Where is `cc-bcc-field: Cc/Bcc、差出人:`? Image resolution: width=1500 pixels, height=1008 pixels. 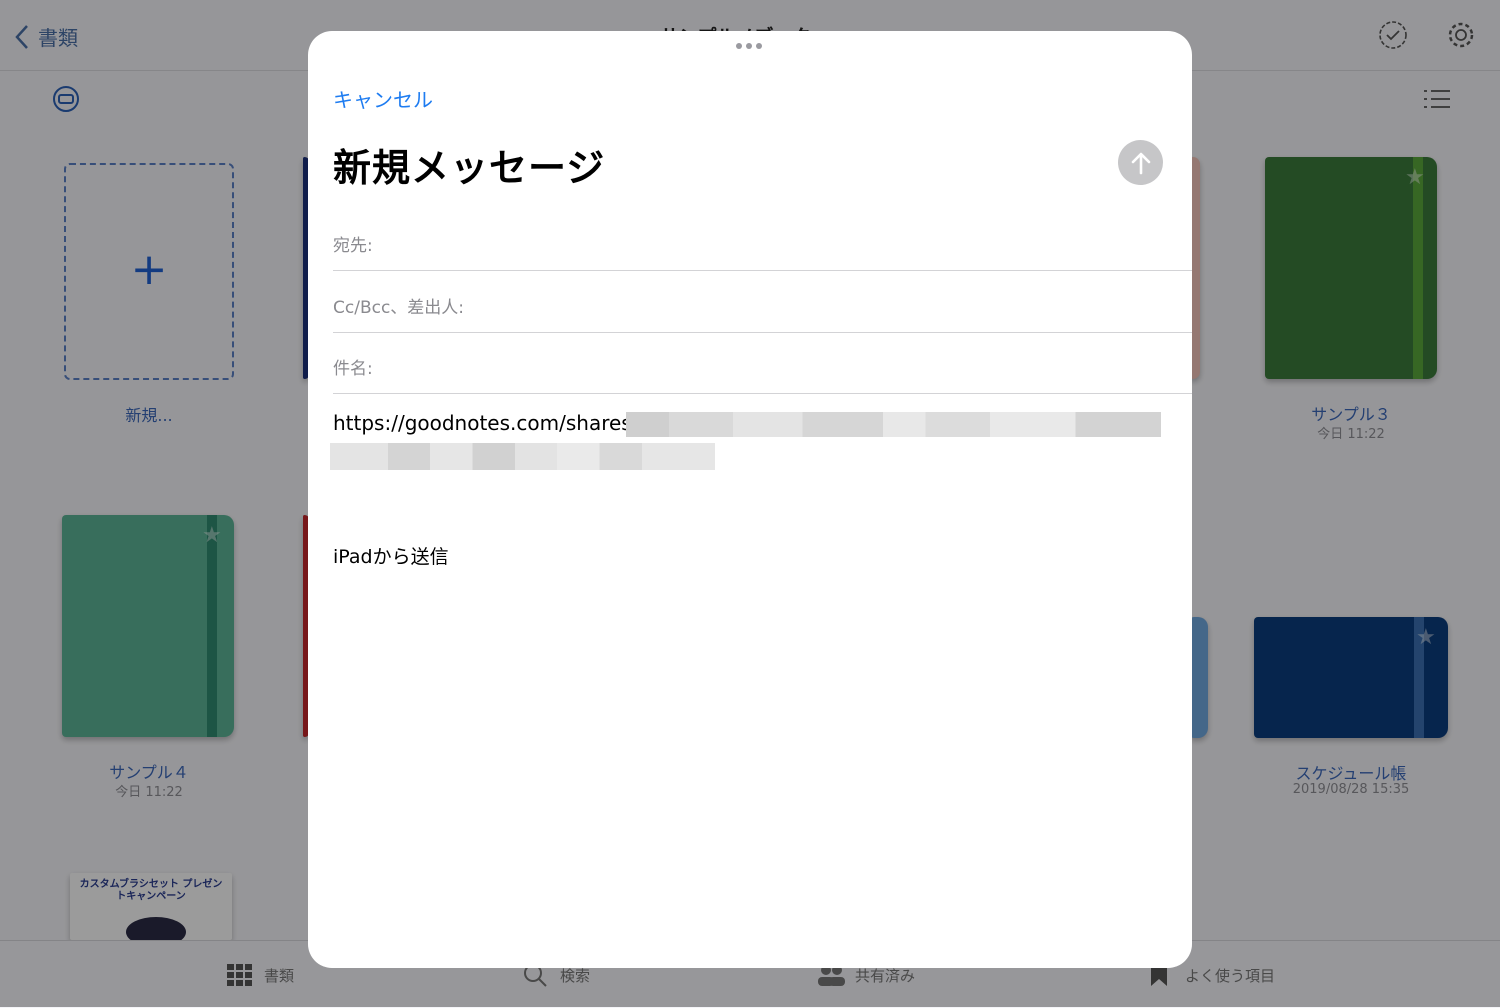 cc-bcc-field: Cc/Bcc、差出人: is located at coordinates (762, 302).